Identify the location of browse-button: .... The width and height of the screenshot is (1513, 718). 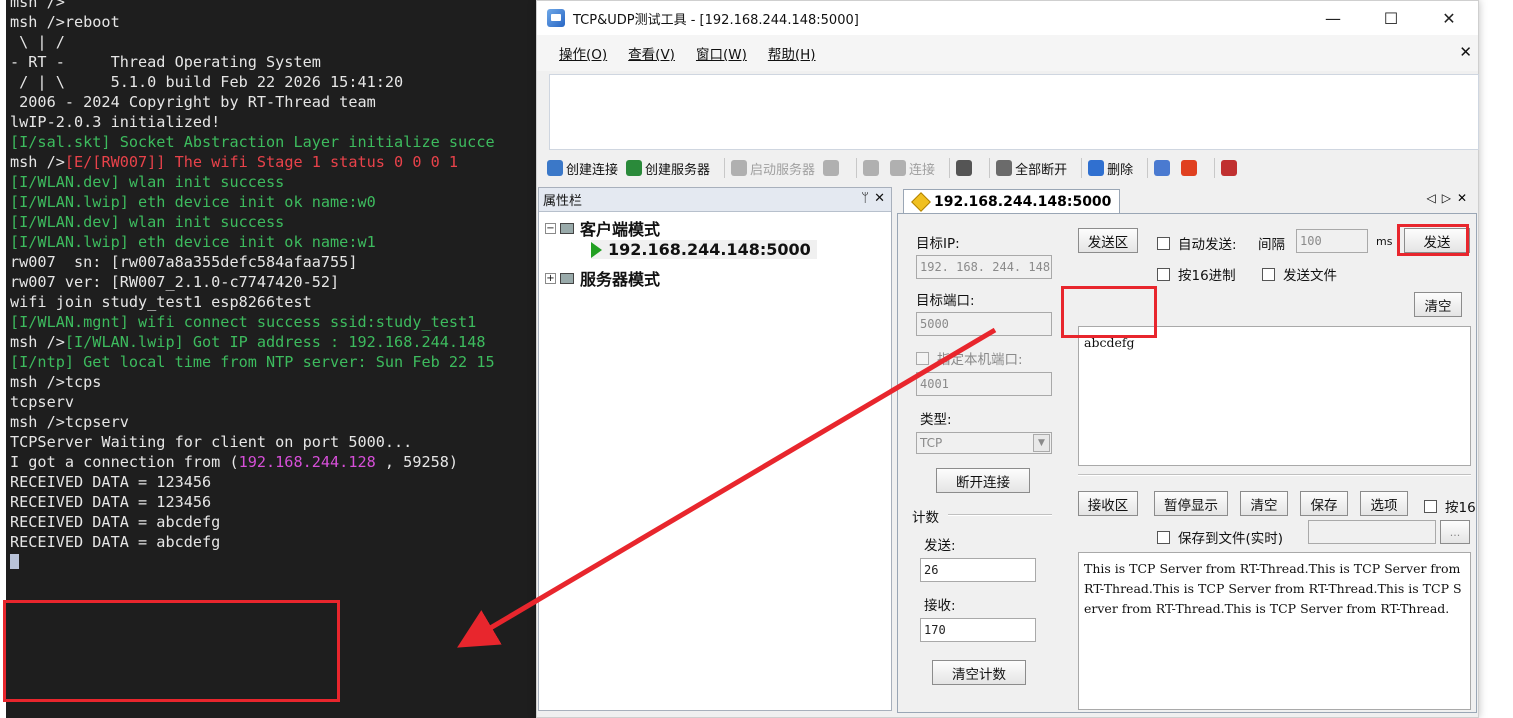
(1455, 532).